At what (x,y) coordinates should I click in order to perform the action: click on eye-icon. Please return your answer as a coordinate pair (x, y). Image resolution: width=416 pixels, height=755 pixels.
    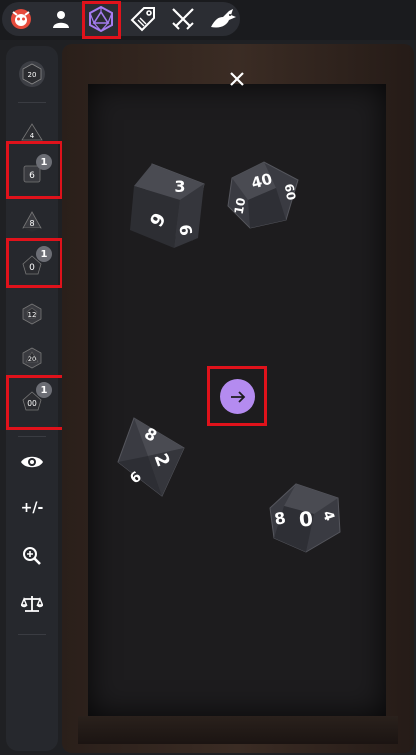
    Looking at the image, I should click on (32, 462).